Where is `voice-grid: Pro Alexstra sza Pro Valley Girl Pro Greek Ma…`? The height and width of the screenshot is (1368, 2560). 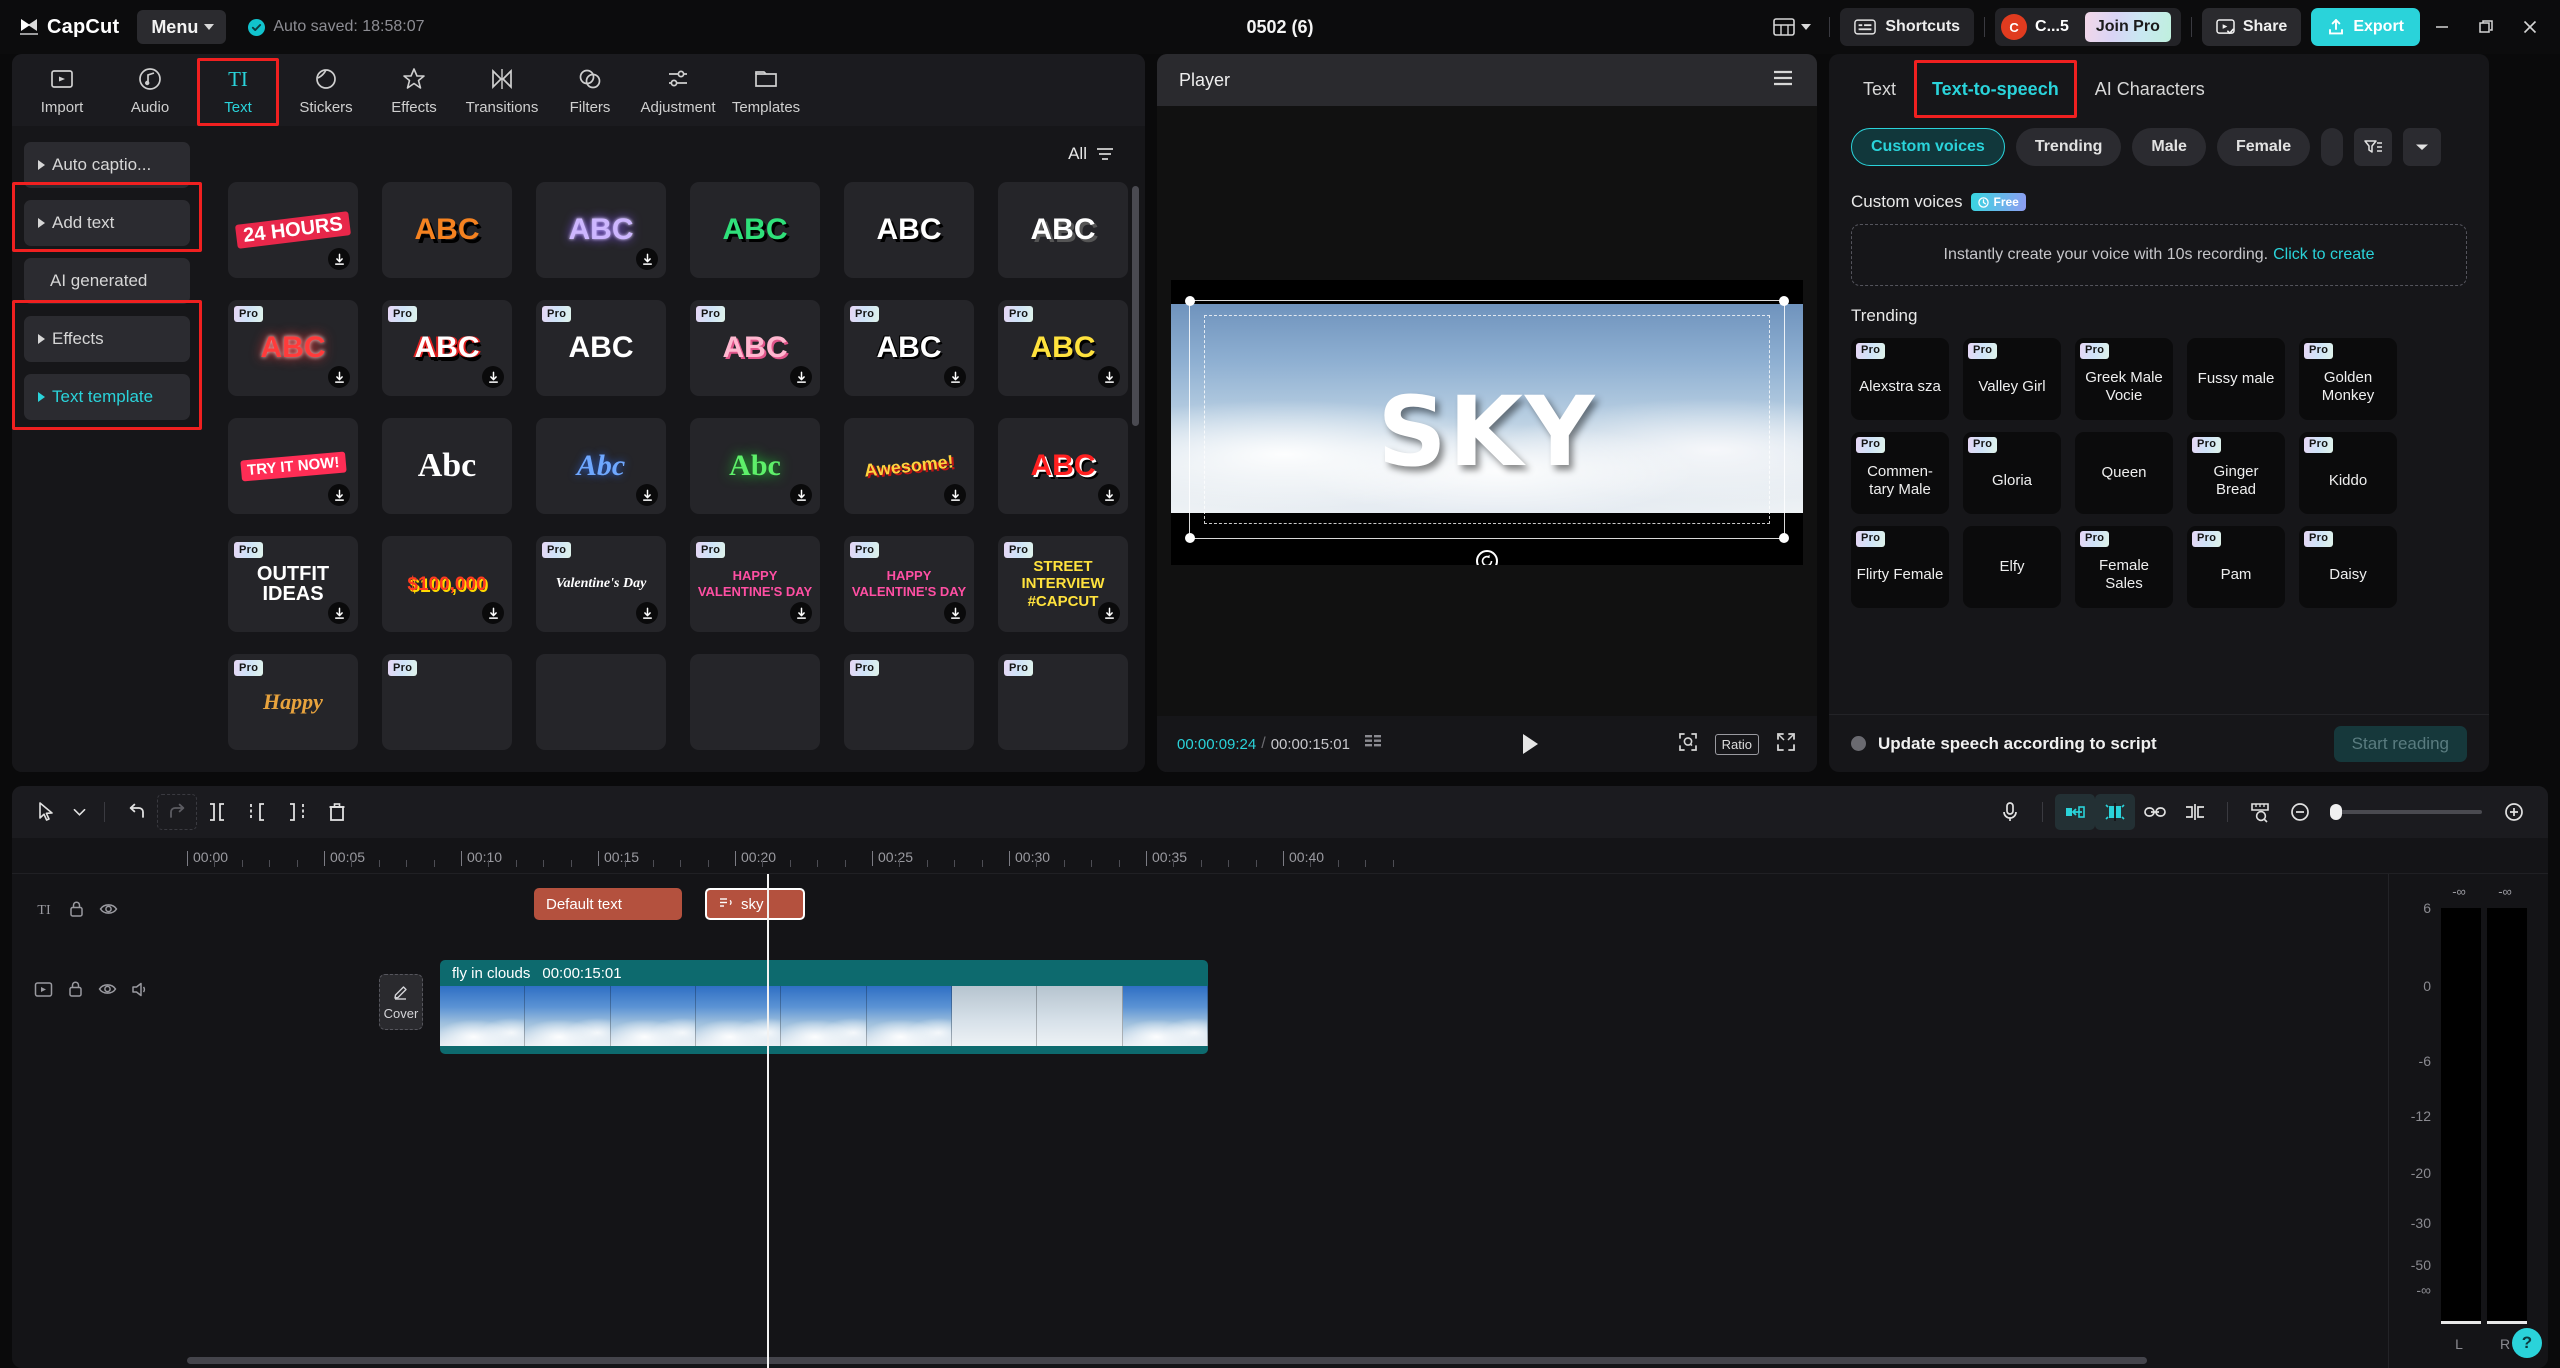 voice-grid: Pro Alexstra sza Pro Valley Girl Pro Greek Ma… is located at coordinates (2159, 473).